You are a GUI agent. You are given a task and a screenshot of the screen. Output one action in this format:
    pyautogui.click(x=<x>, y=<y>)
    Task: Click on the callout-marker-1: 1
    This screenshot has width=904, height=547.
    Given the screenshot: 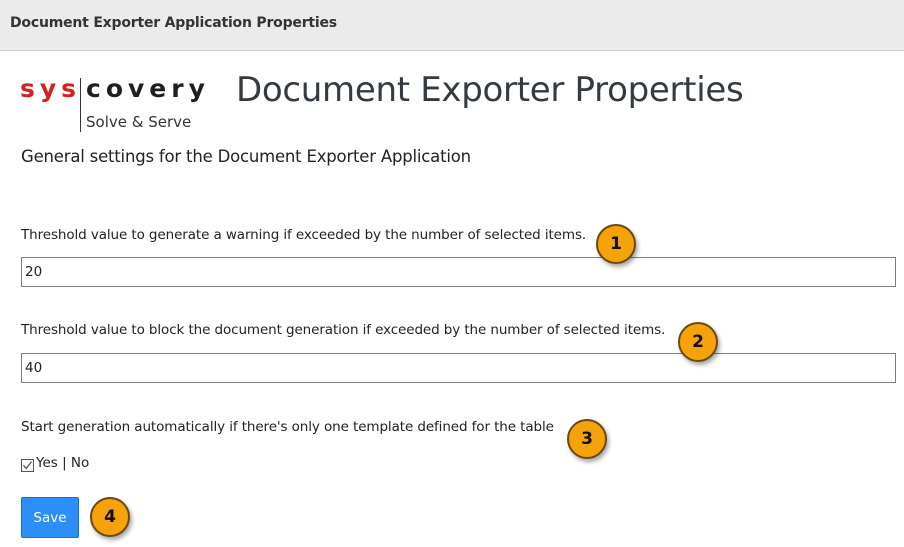 What is the action you would take?
    pyautogui.click(x=616, y=244)
    